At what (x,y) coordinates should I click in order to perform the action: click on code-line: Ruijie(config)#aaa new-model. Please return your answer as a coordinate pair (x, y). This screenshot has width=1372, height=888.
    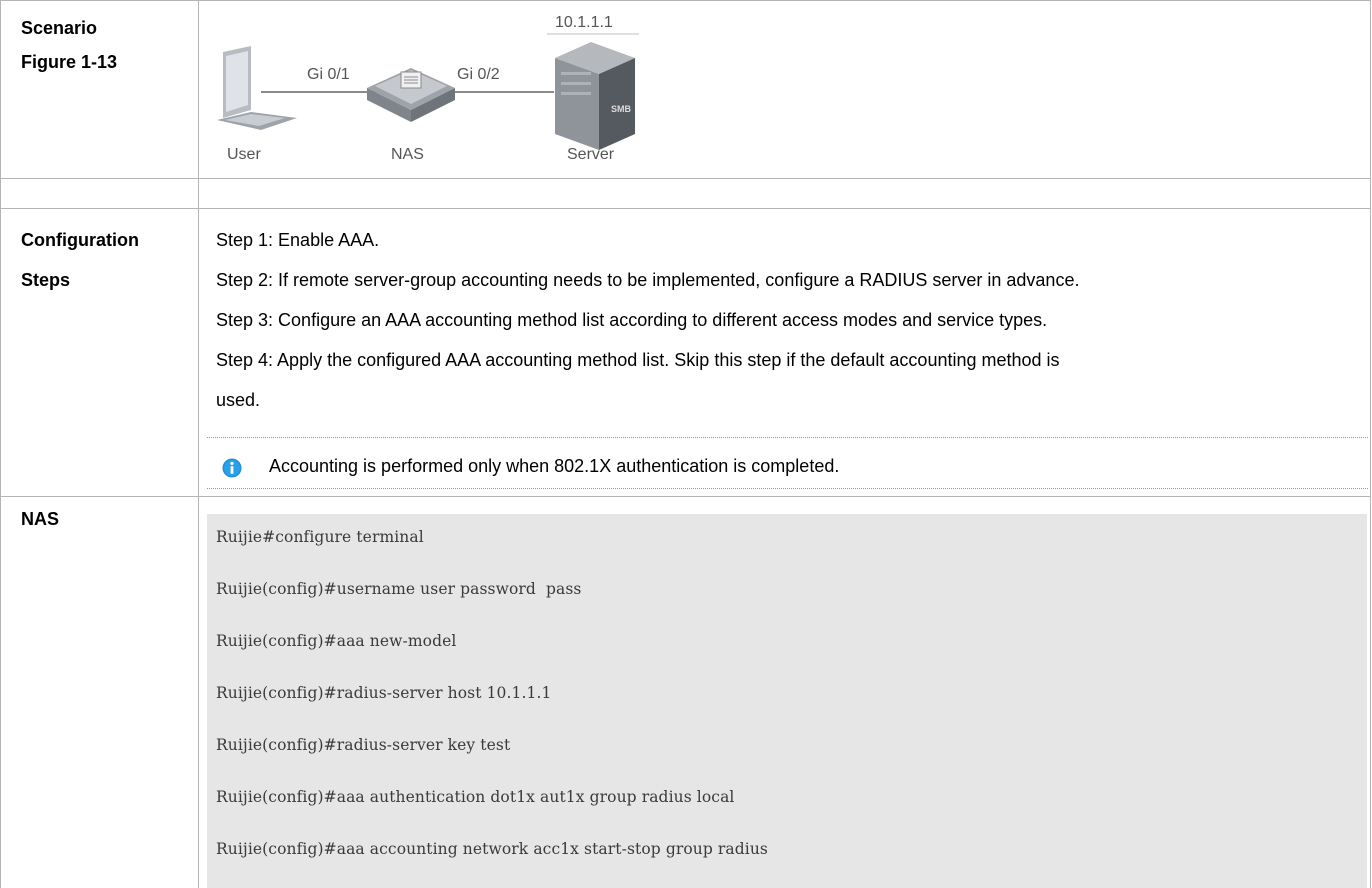
    Looking at the image, I should click on (336, 641).